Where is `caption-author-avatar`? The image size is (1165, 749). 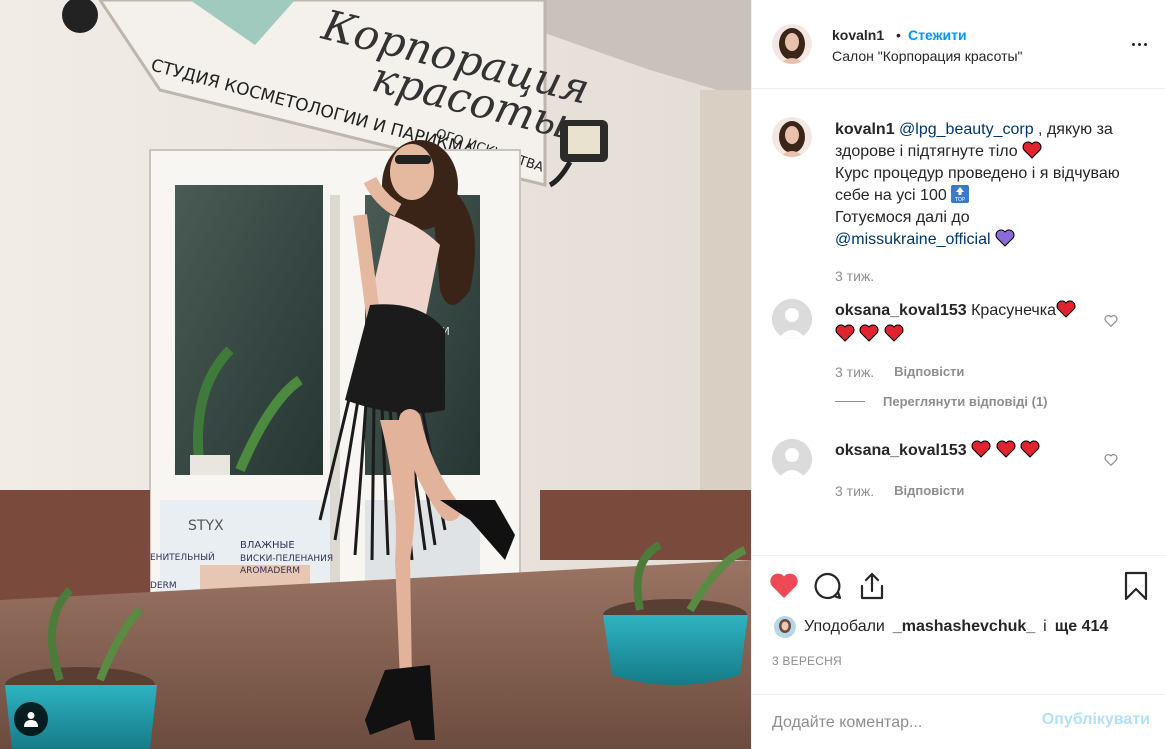 caption-author-avatar is located at coordinates (792, 137).